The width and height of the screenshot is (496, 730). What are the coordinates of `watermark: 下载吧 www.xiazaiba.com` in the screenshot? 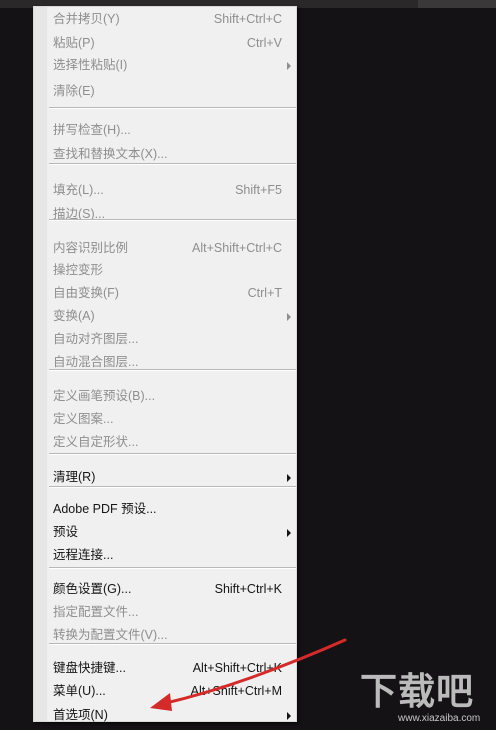 It's located at (426, 700).